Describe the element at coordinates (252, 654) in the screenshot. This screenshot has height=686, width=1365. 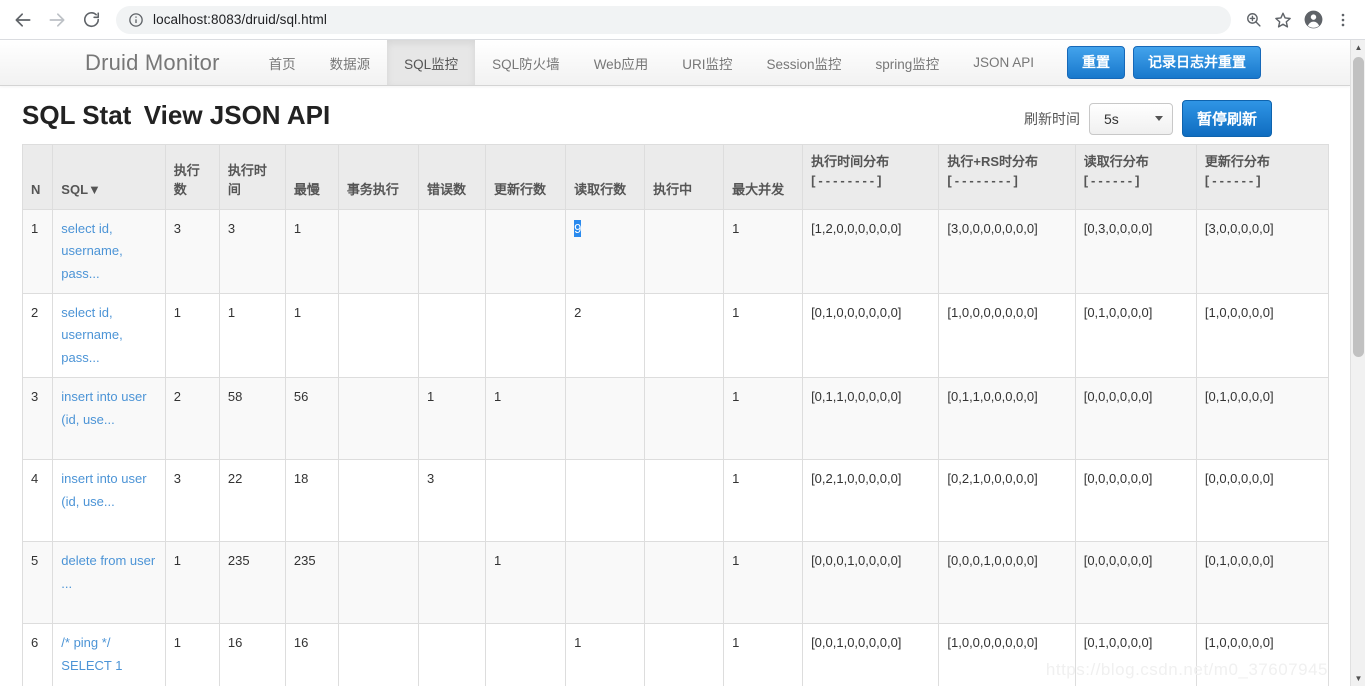
I see `cell-time: 16` at that location.